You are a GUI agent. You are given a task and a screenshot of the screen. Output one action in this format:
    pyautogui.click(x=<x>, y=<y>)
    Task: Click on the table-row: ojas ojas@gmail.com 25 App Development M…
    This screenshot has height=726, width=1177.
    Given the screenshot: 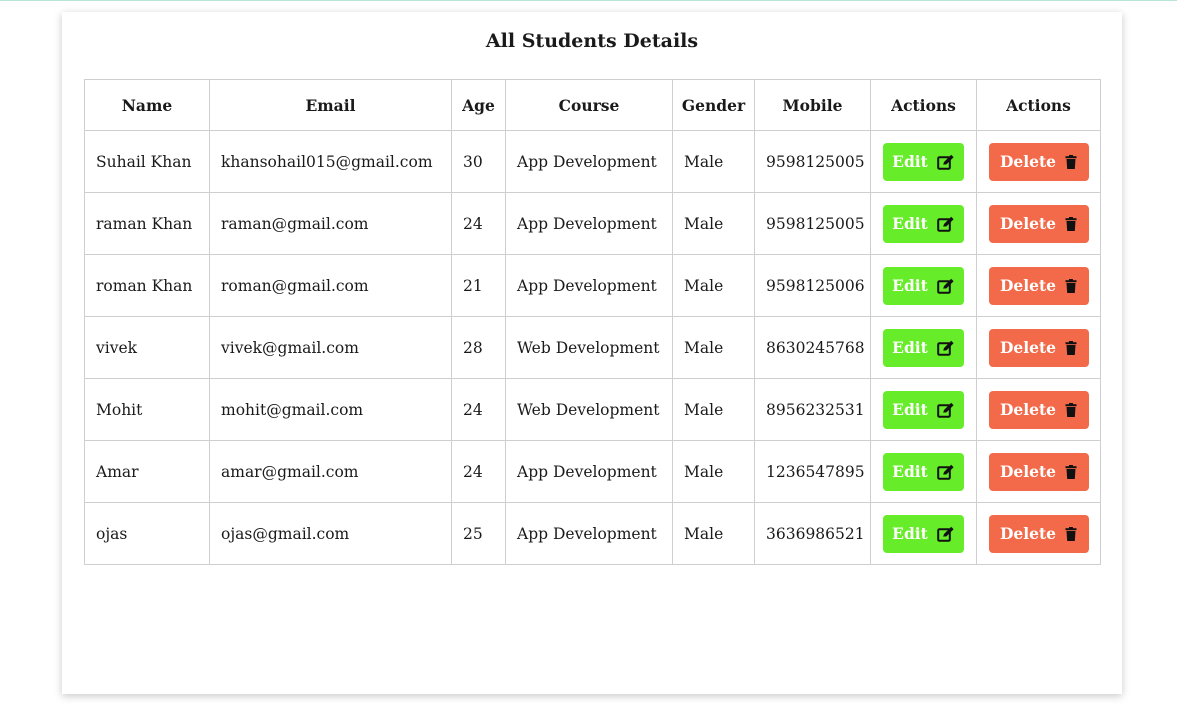 What is the action you would take?
    pyautogui.click(x=592, y=533)
    